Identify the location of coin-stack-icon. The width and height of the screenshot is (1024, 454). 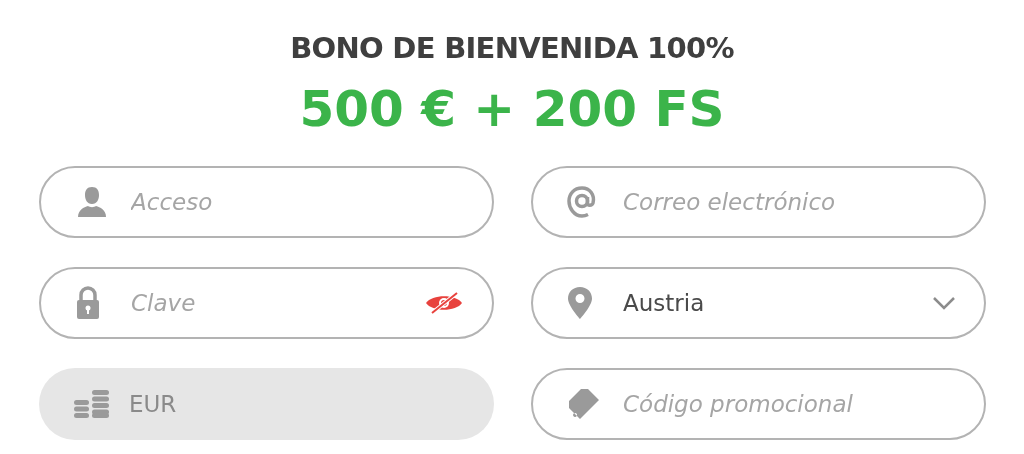
(92, 404).